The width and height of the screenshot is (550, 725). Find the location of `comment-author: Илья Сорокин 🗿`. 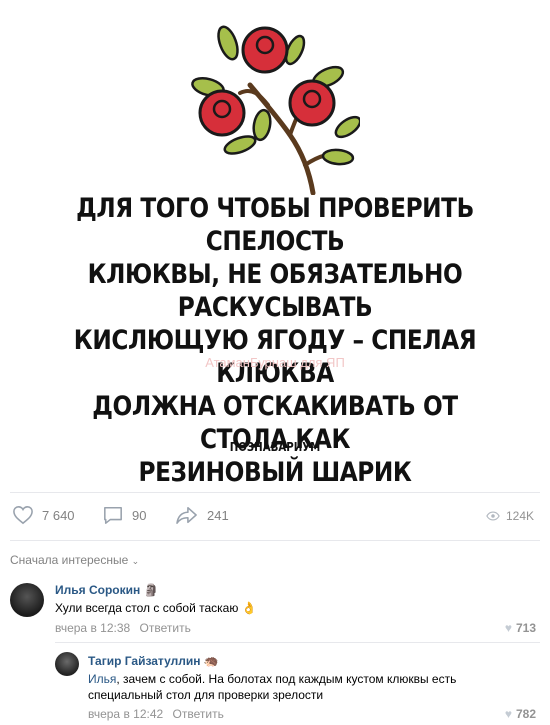

comment-author: Илья Сорокин 🗿 is located at coordinates (107, 590).